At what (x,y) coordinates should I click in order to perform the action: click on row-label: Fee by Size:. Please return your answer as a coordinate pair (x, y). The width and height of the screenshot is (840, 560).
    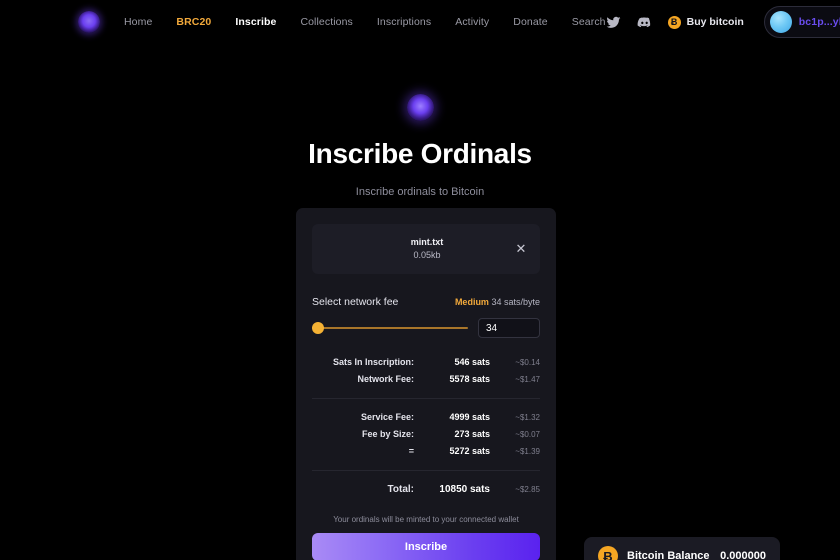
    Looking at the image, I should click on (387, 434).